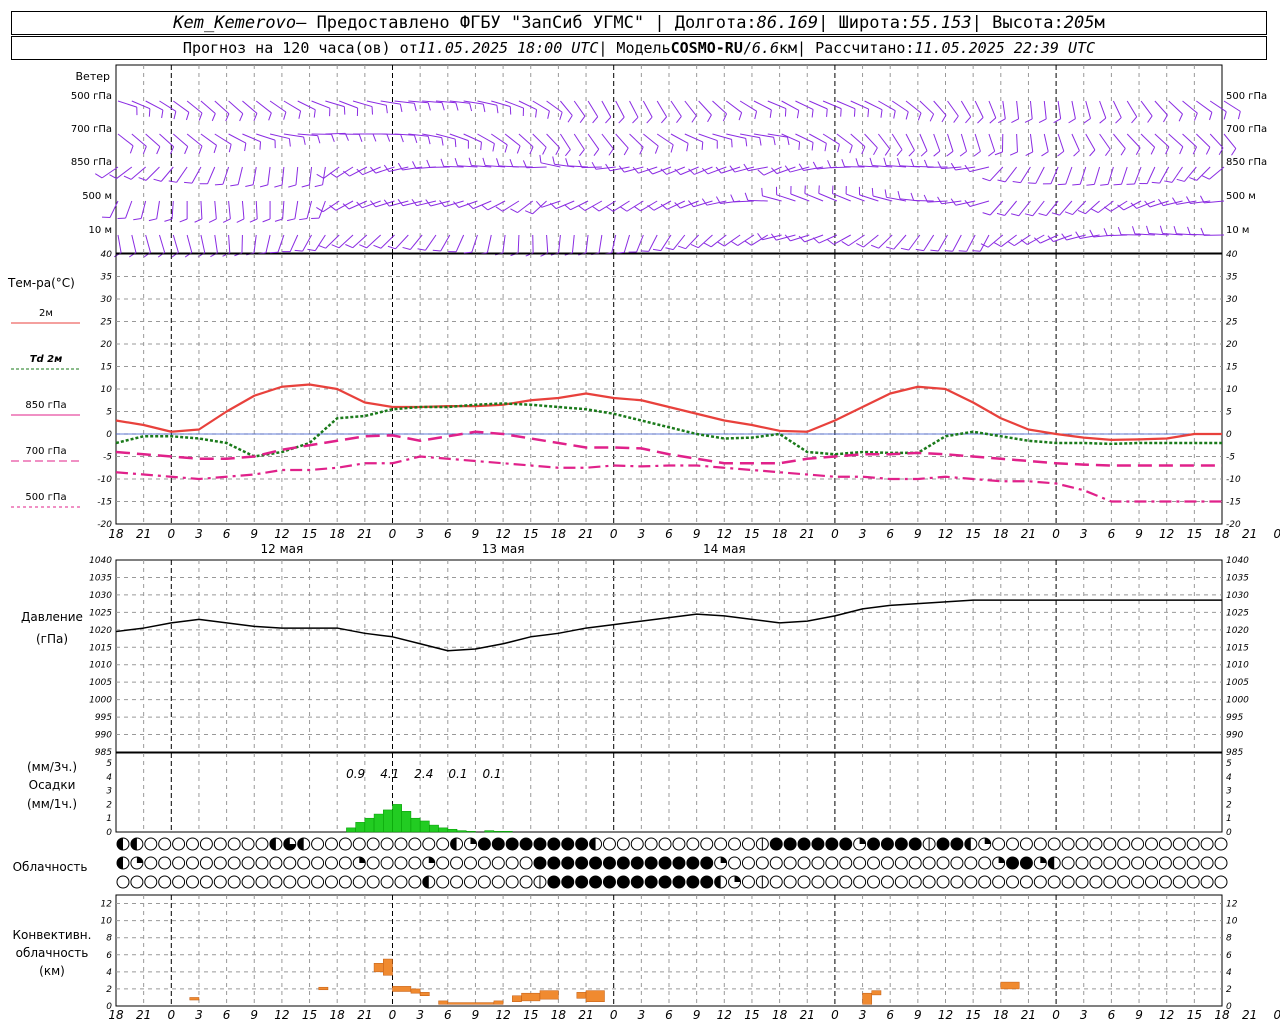 The image size is (1280, 1024). I want to click on conv-bar, so click(595, 996).